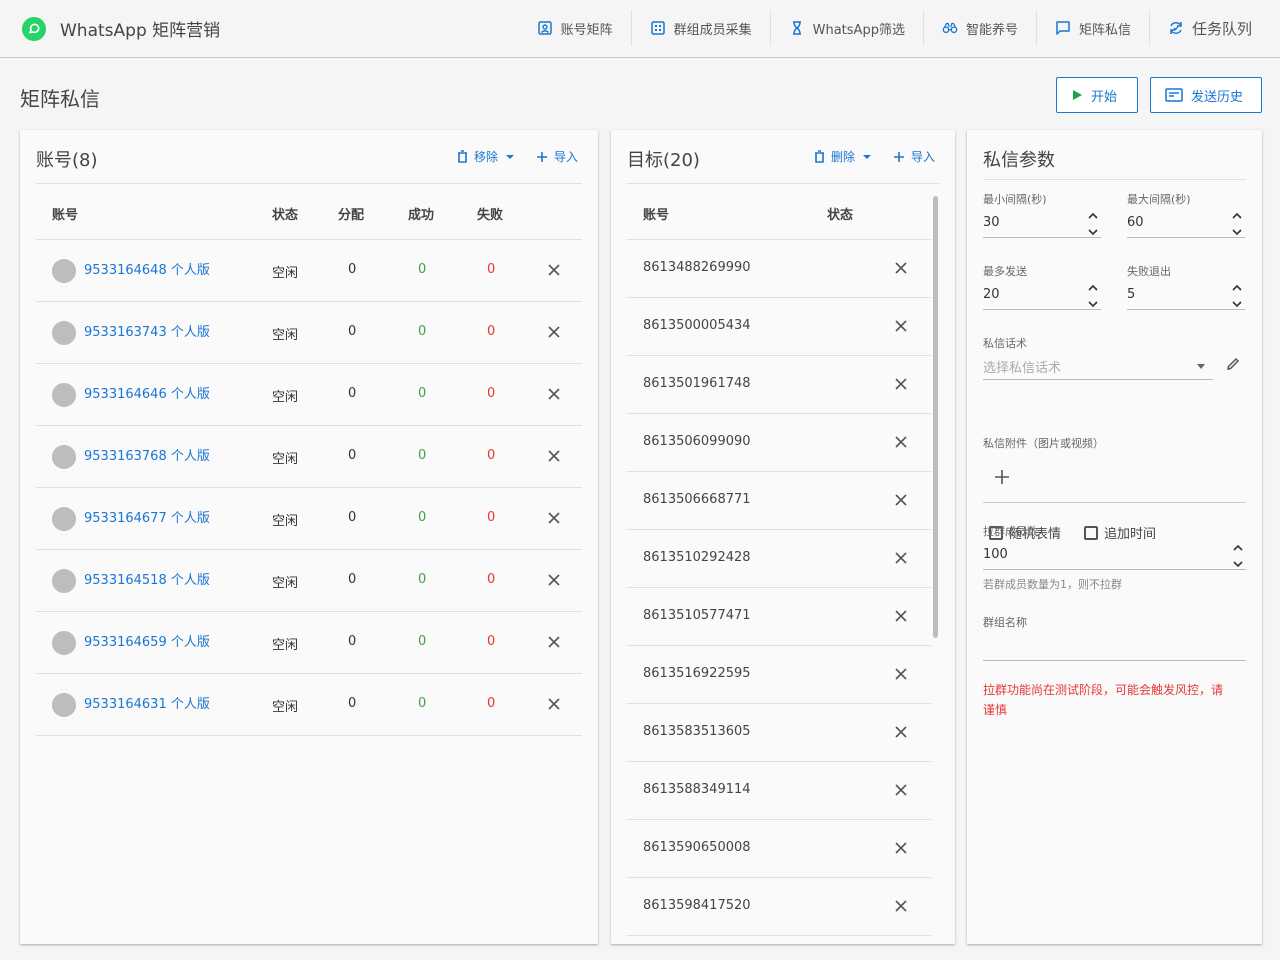  Describe the element at coordinates (779, 501) in the screenshot. I see `table-row: 8613506668771` at that location.